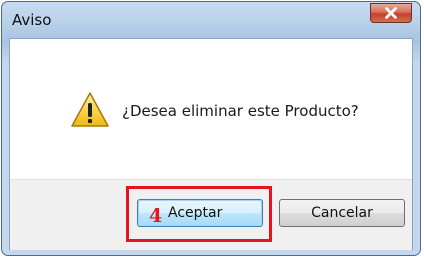 Image resolution: width=424 pixels, height=259 pixels. I want to click on close-x-icon, so click(391, 13).